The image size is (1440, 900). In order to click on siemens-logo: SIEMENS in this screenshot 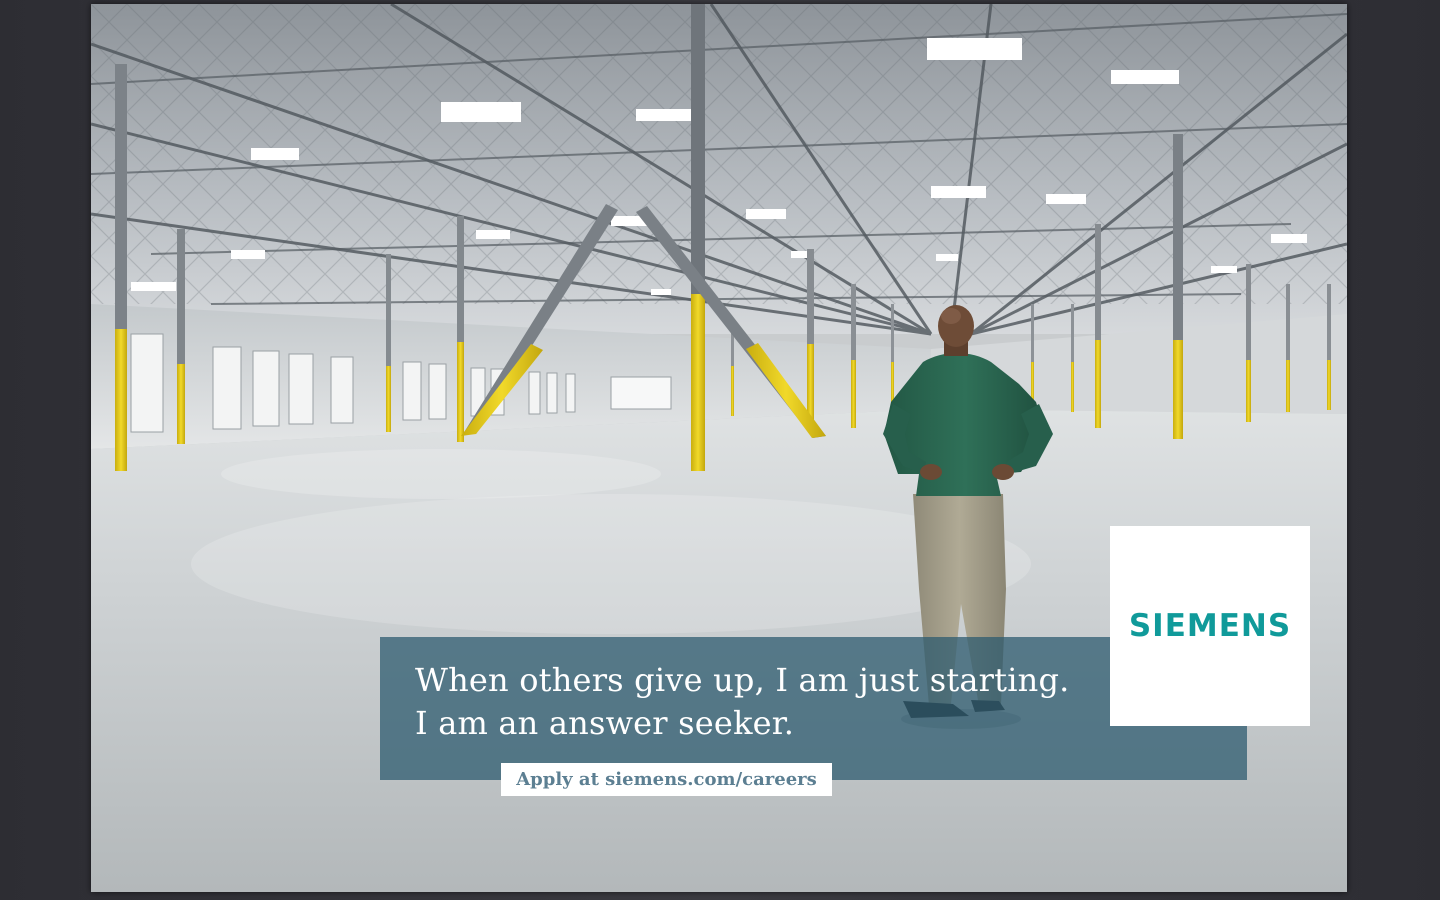, I will do `click(1210, 626)`.